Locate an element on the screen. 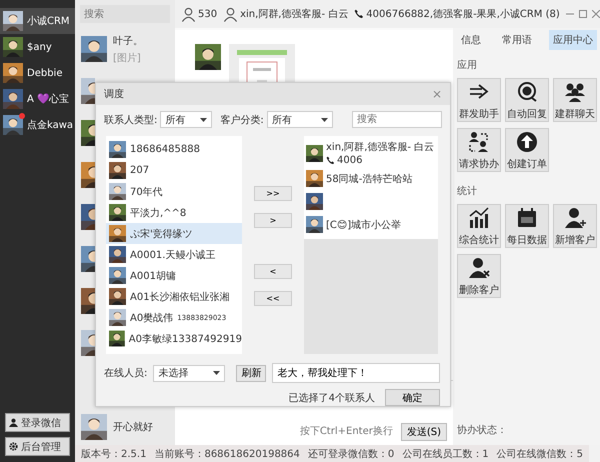  app-tile: 新增客户 is located at coordinates (575, 226).